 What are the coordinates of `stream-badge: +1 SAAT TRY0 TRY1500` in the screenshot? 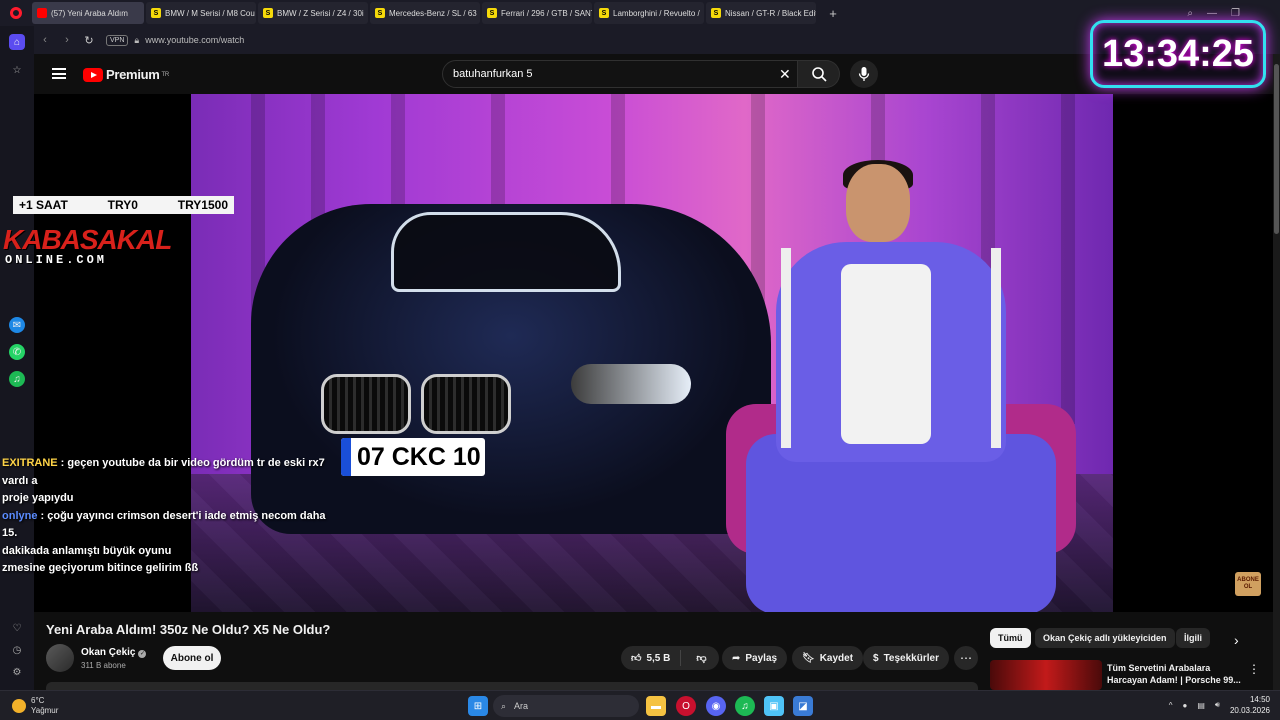 It's located at (123, 205).